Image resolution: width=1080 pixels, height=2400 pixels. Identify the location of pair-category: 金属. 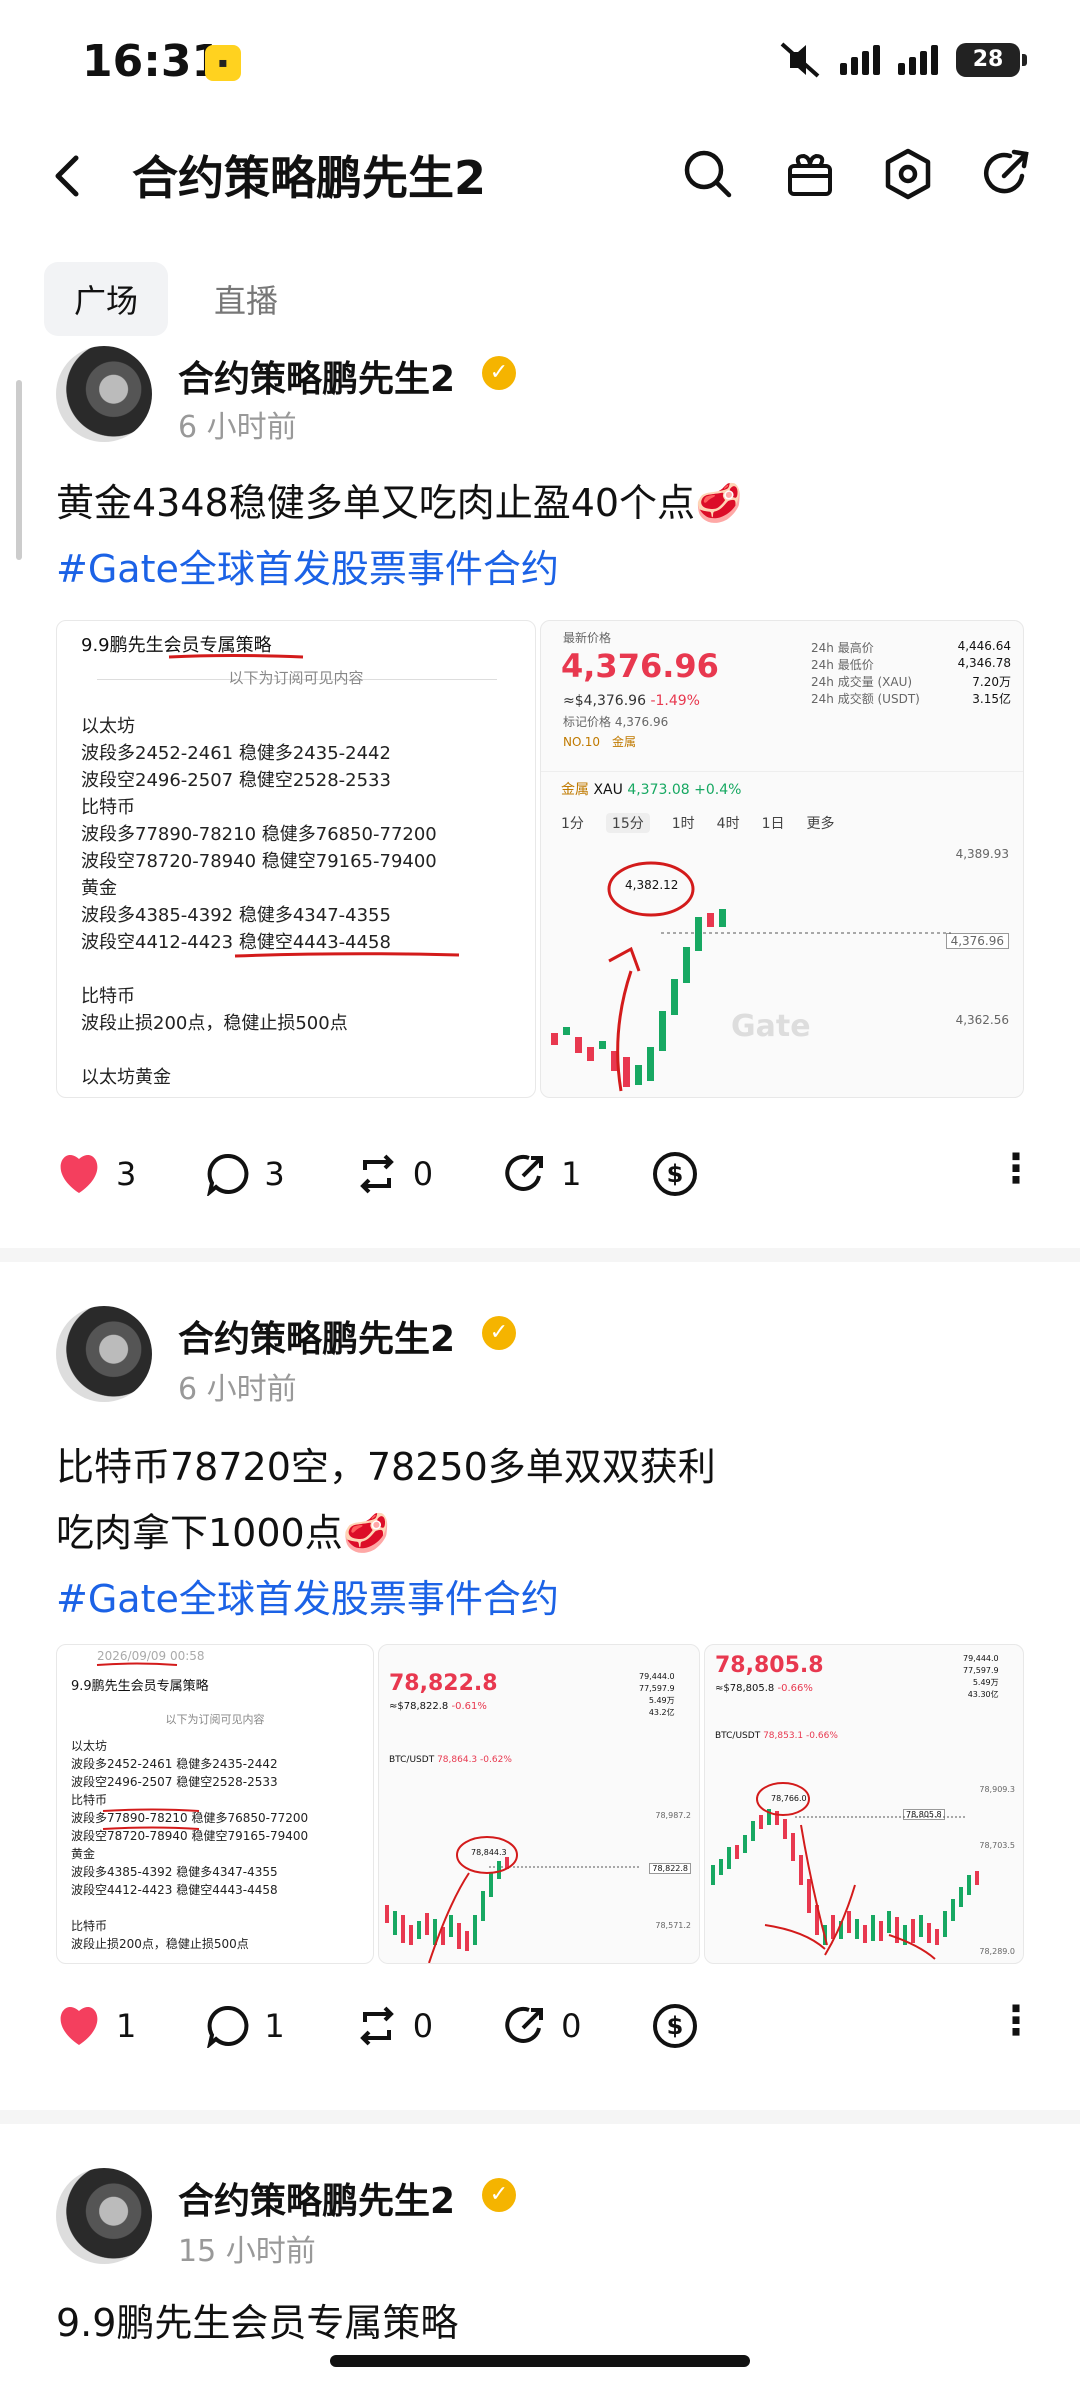
(575, 790).